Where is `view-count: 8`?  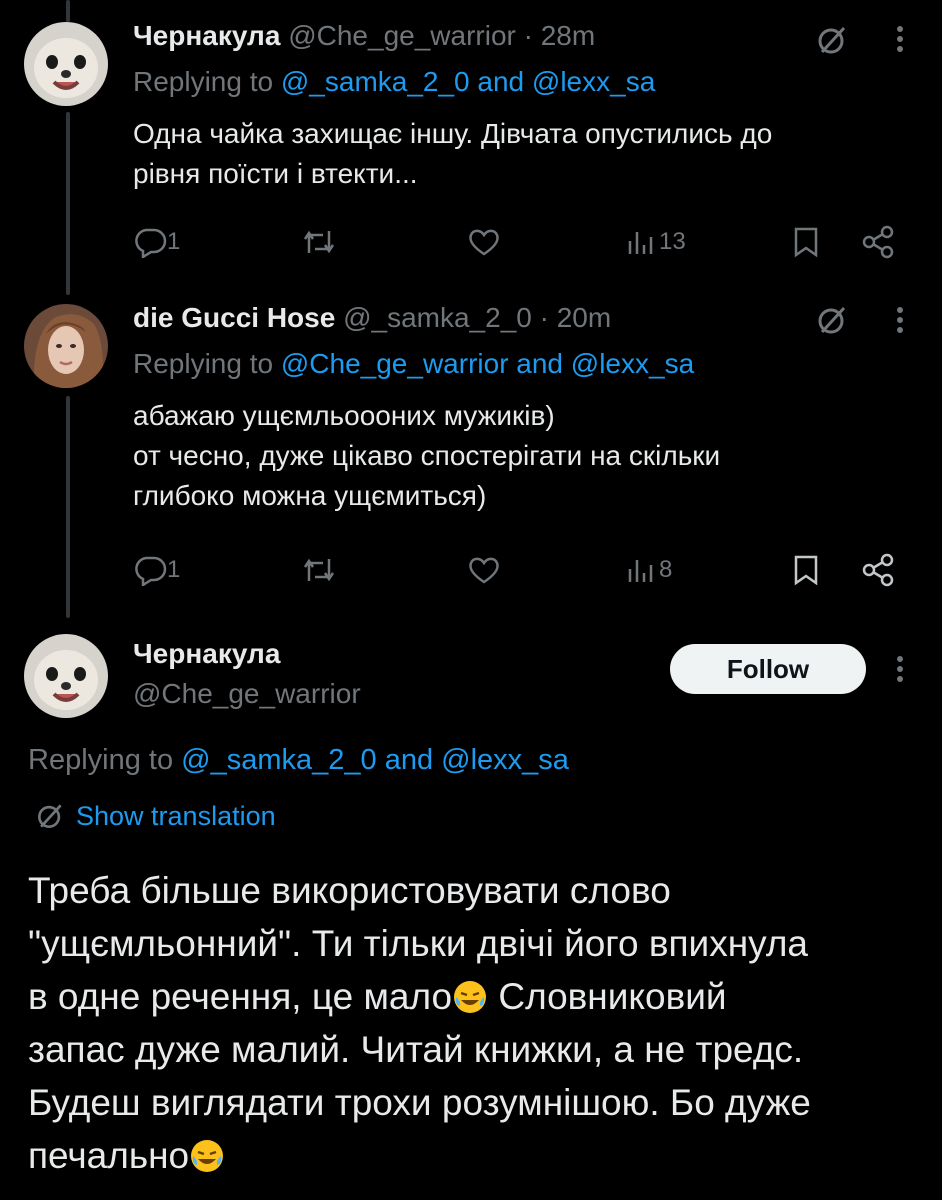 view-count: 8 is located at coordinates (666, 569).